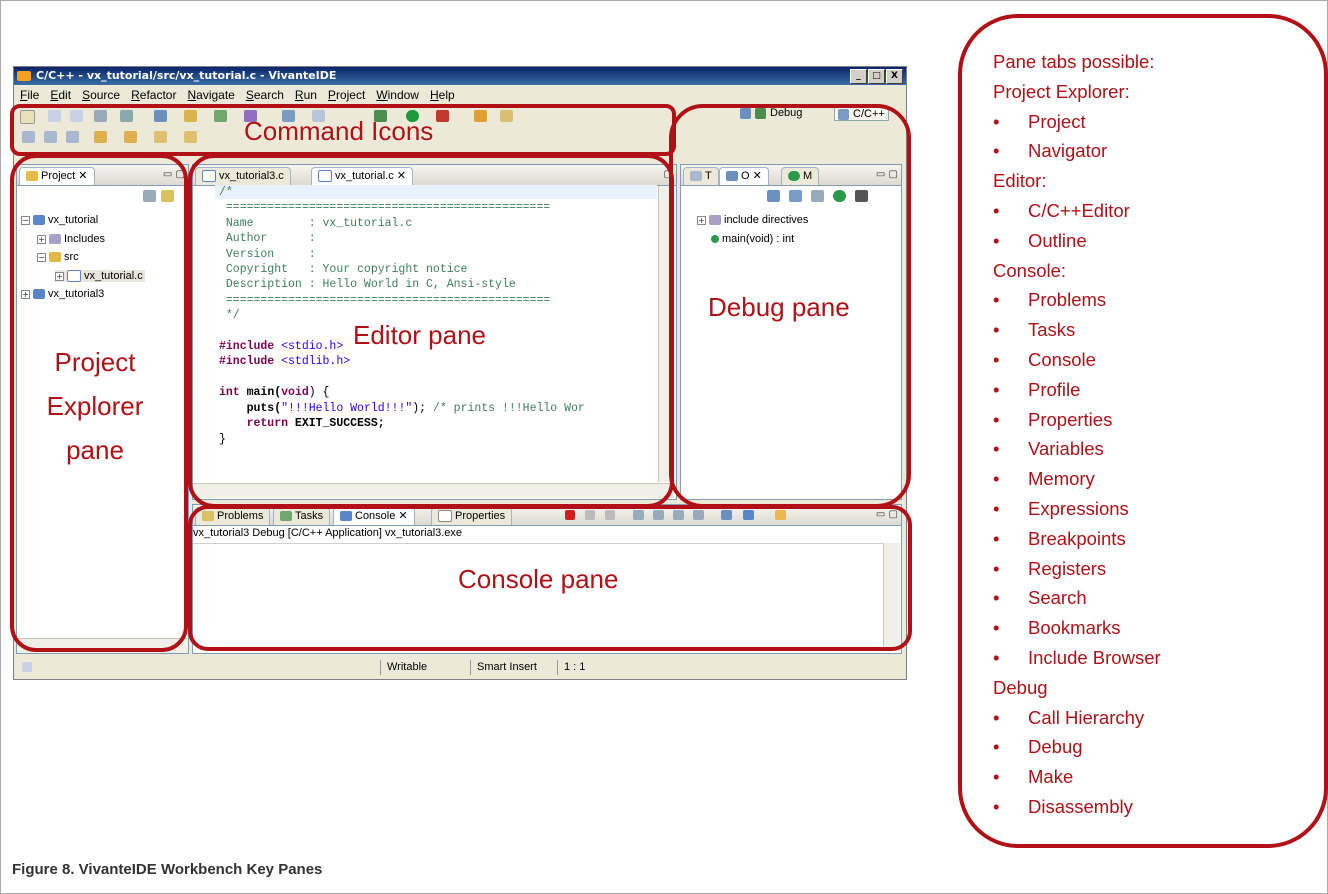 Image resolution: width=1328 pixels, height=894 pixels. What do you see at coordinates (167, 869) in the screenshot?
I see `figure-caption: Figure 8. VivanteIDE Workbench Key Panes` at bounding box center [167, 869].